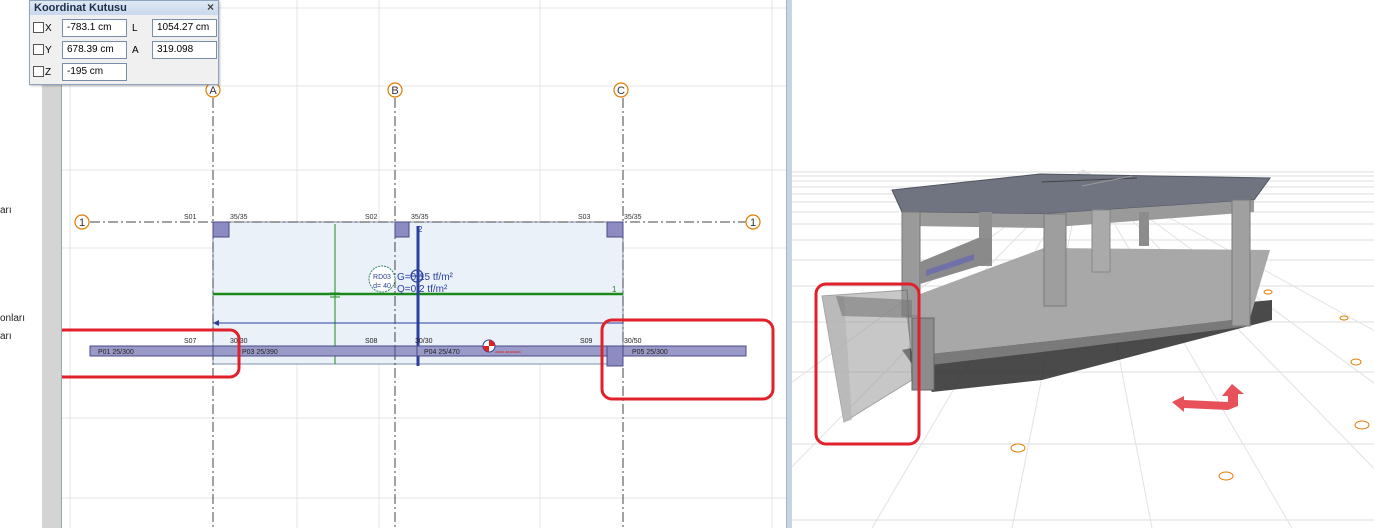 This screenshot has width=1374, height=528. Describe the element at coordinates (489, 346) in the screenshot. I see `beam-marker-icon` at that location.